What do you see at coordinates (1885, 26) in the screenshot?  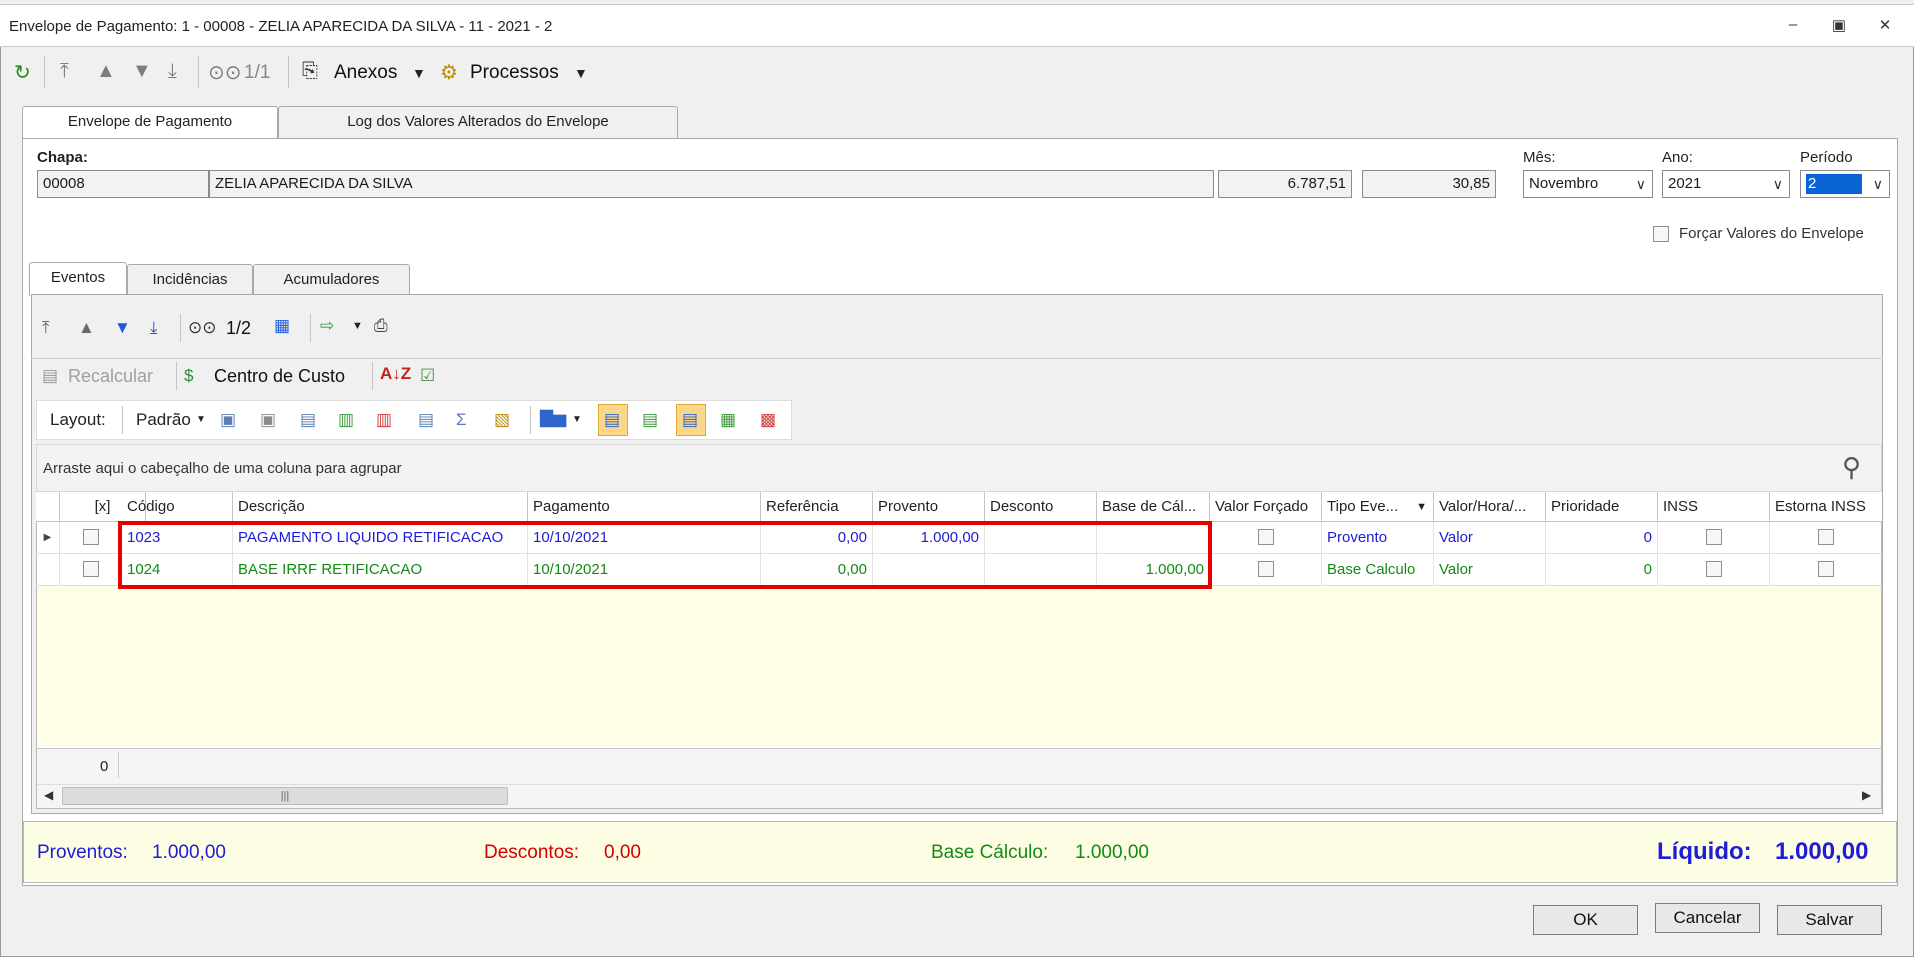 I see `close-icon: ✕` at bounding box center [1885, 26].